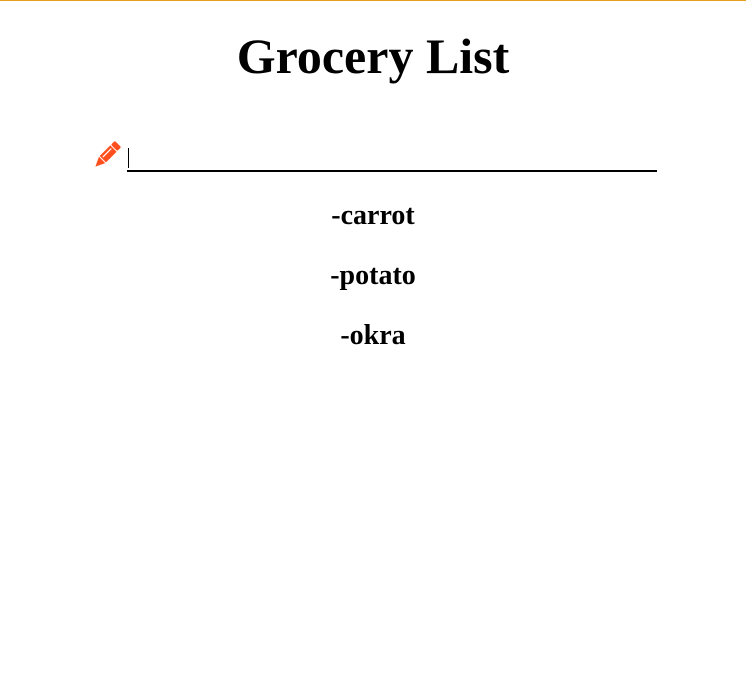  I want to click on pencil-icon-graphic, so click(108, 154).